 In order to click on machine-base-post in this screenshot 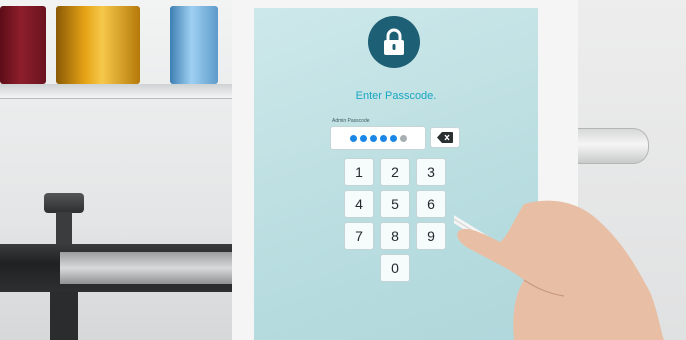, I will do `click(64, 316)`.